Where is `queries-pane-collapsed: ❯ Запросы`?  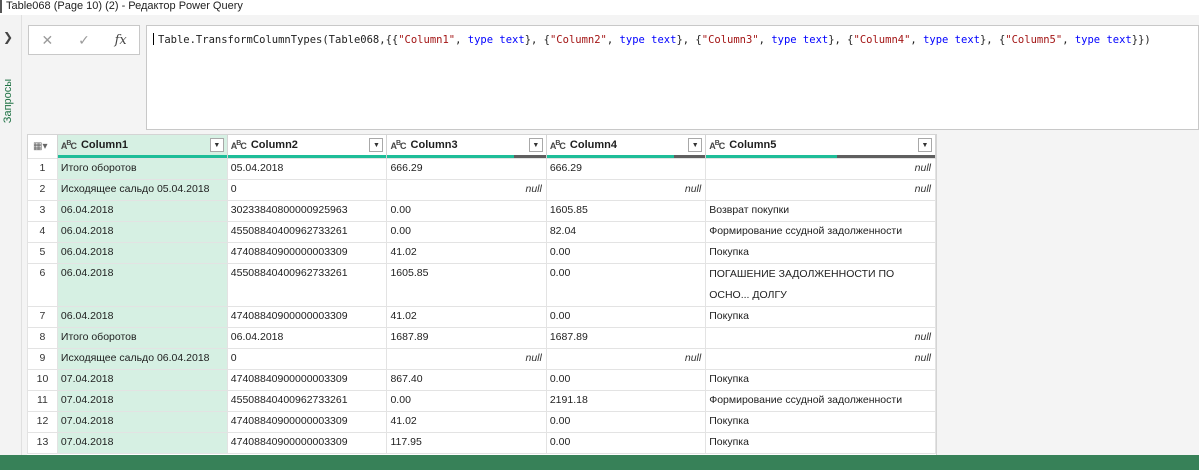 queries-pane-collapsed: ❯ Запросы is located at coordinates (11, 235).